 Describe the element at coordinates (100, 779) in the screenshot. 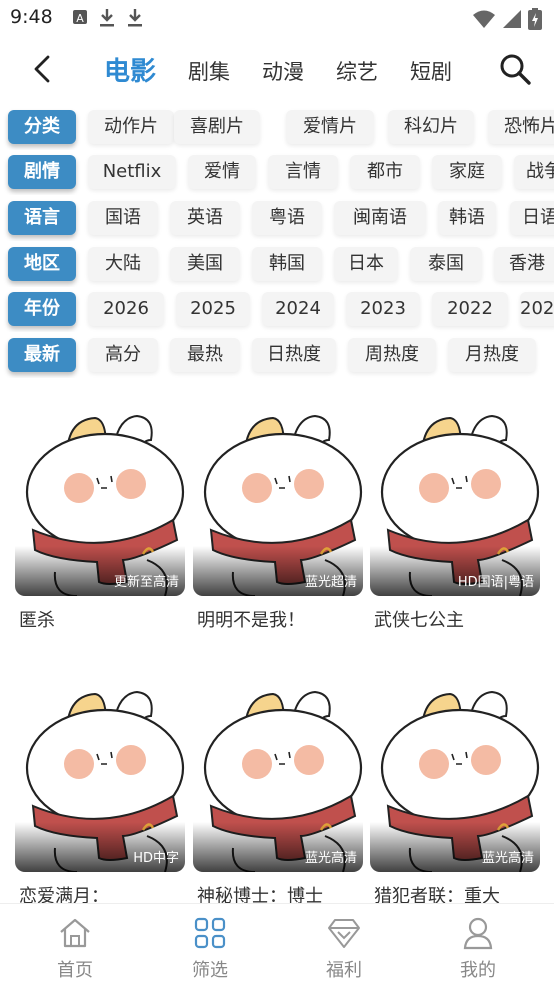

I see `movie-poster: HD中字` at that location.